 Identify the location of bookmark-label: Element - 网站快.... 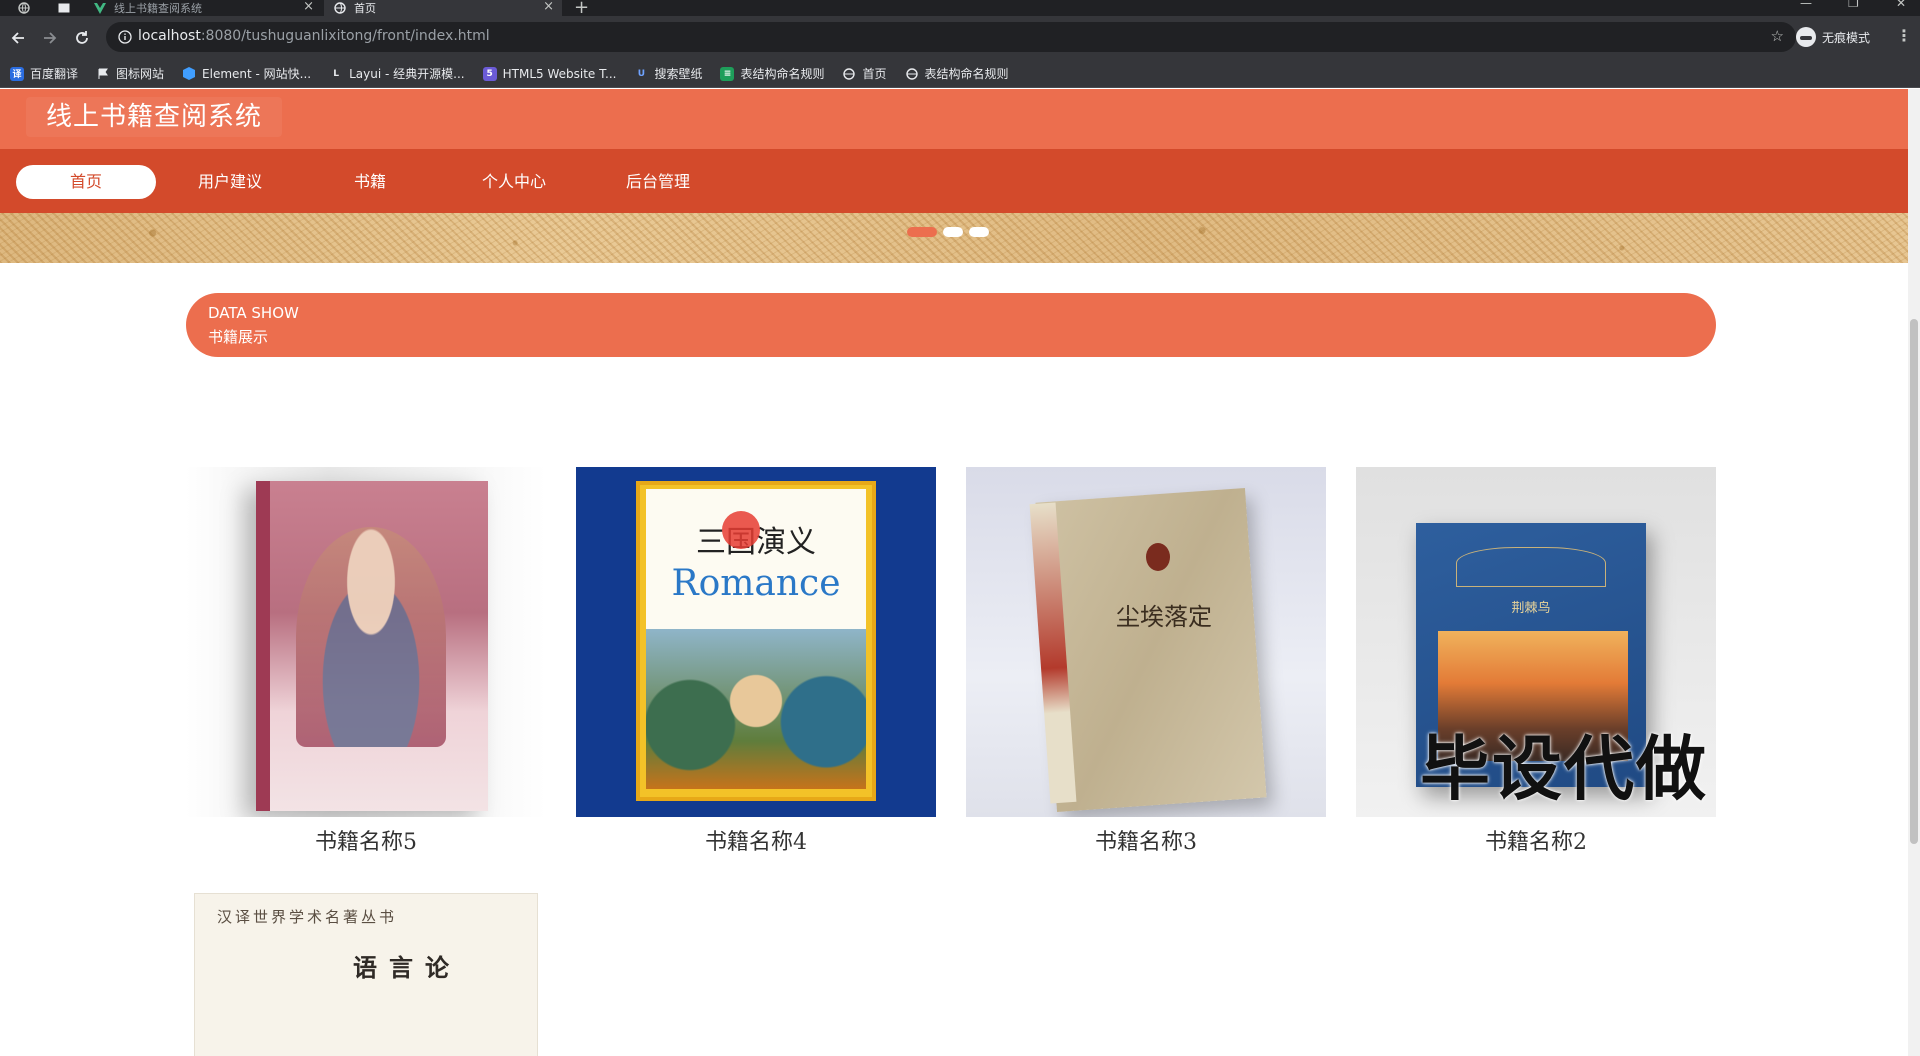
(257, 74).